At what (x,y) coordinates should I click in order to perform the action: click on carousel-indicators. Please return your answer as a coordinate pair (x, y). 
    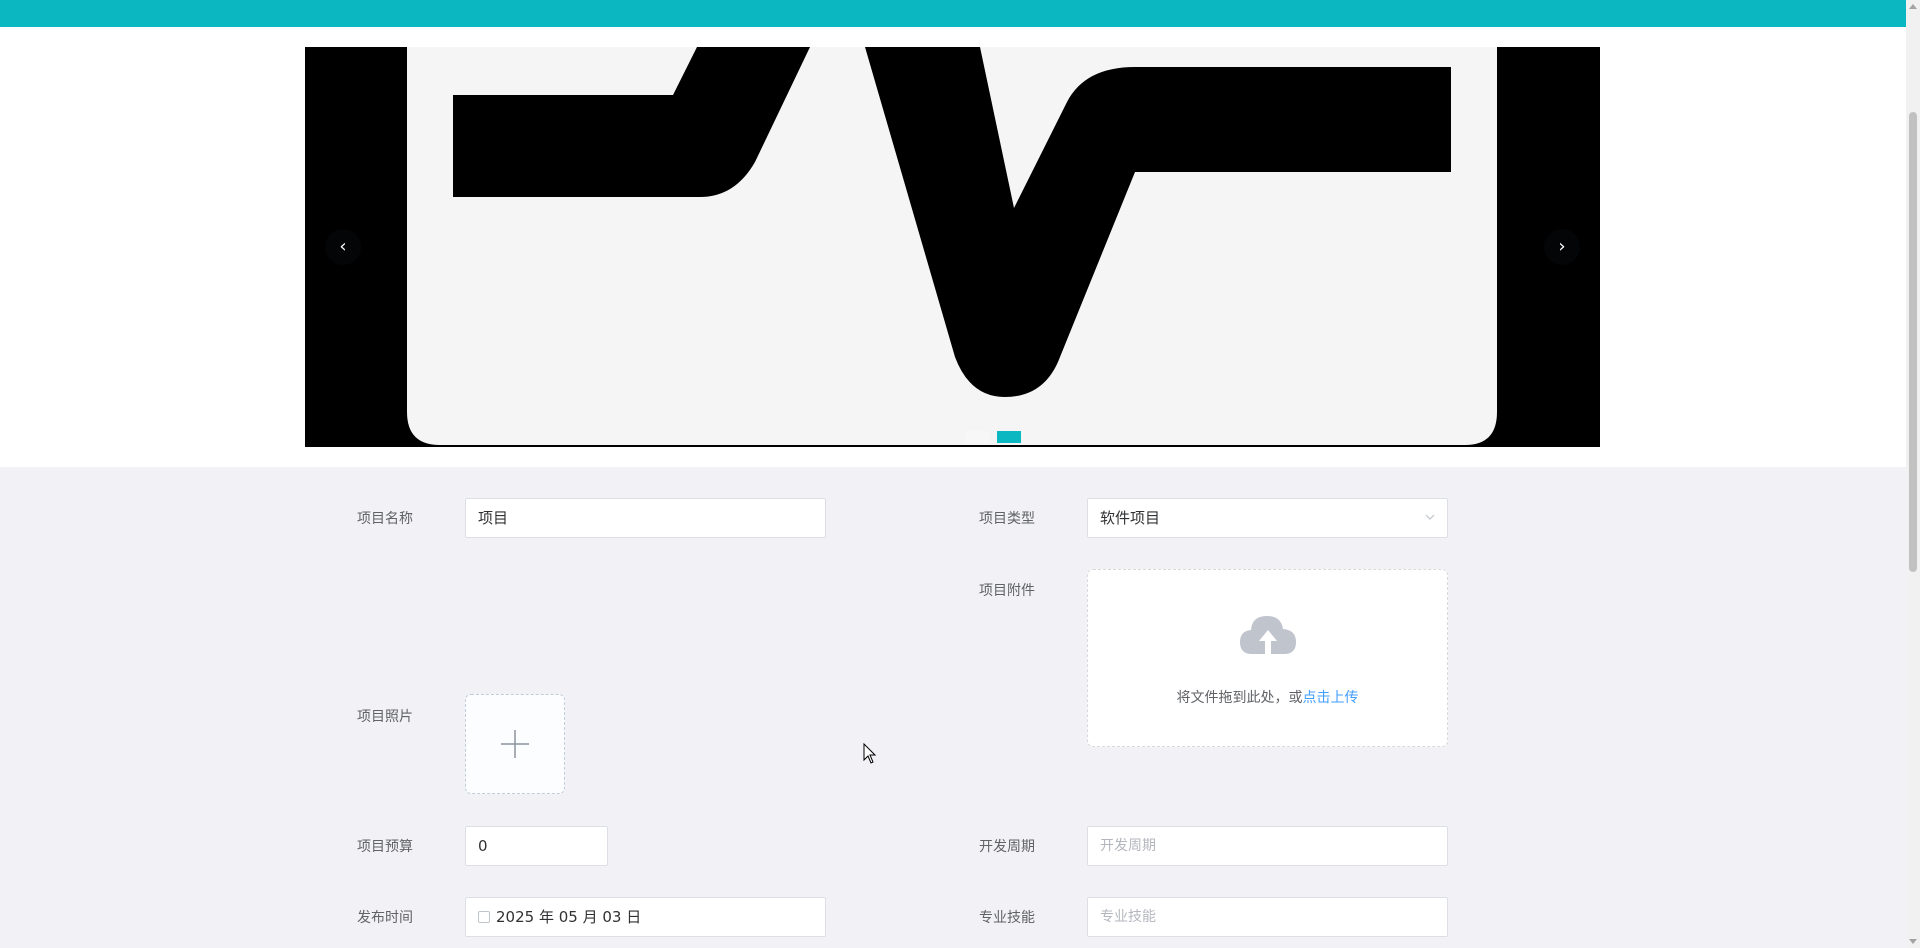
    Looking at the image, I should click on (972, 437).